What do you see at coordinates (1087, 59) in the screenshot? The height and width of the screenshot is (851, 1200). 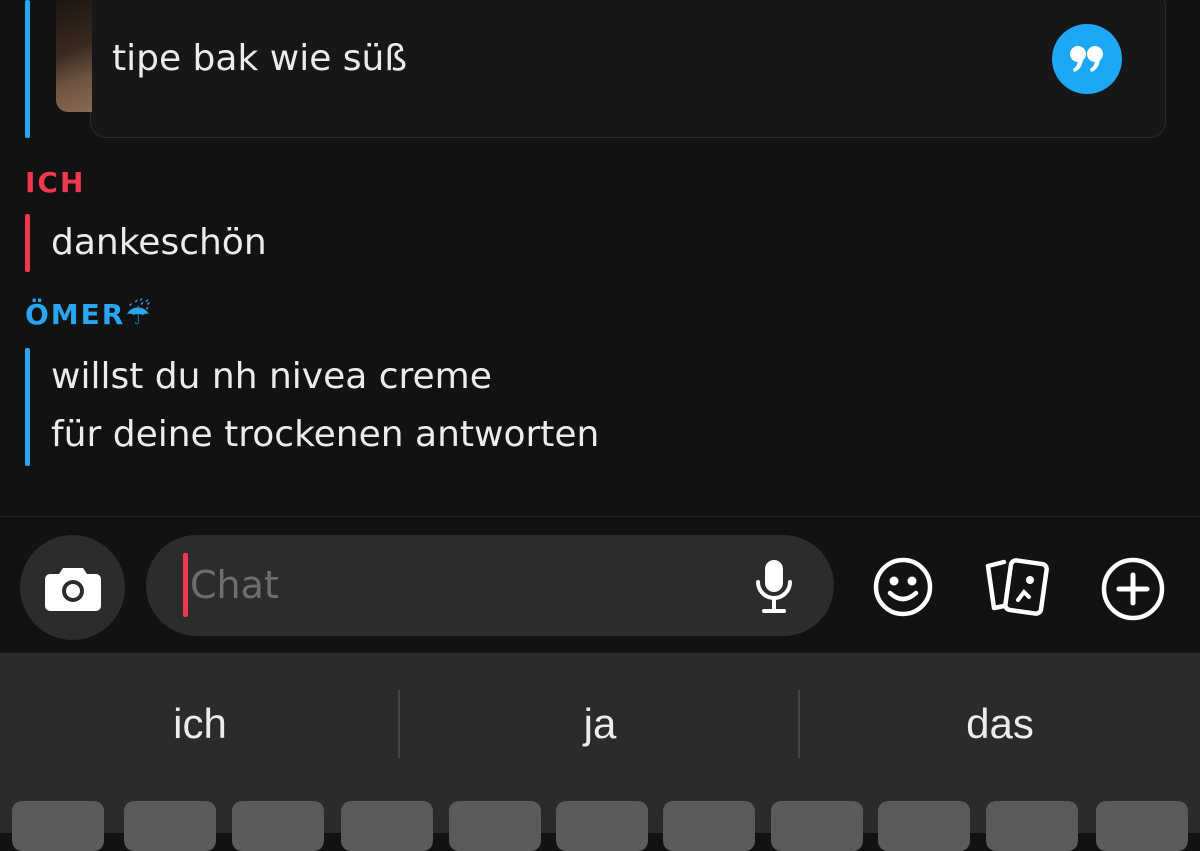 I see `quote-icon` at bounding box center [1087, 59].